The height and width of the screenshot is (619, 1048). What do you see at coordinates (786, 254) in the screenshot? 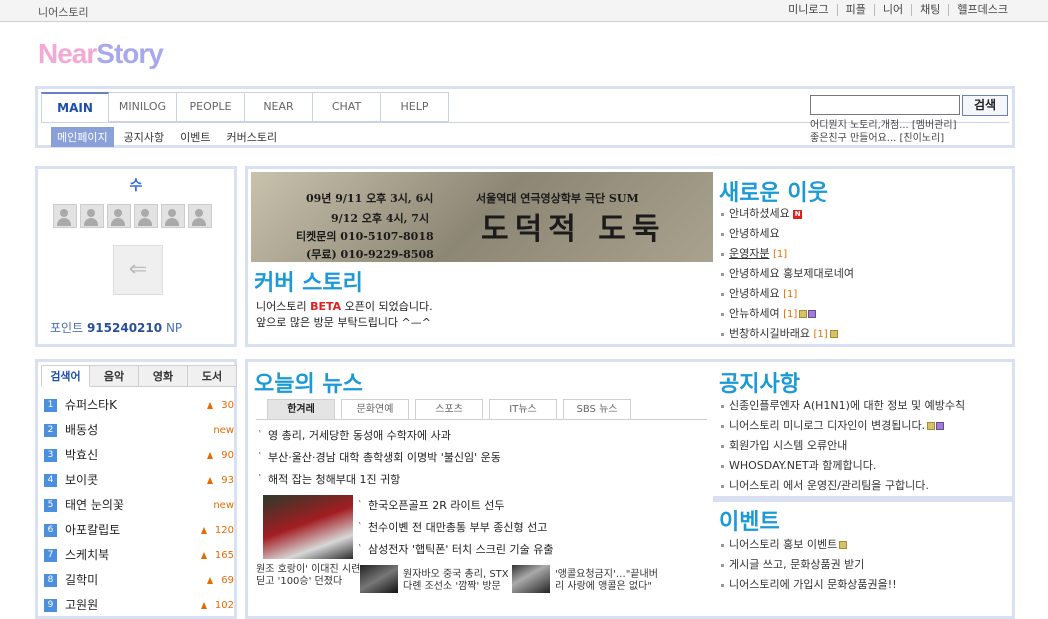
I see `list-item: 운영자분 [1]` at bounding box center [786, 254].